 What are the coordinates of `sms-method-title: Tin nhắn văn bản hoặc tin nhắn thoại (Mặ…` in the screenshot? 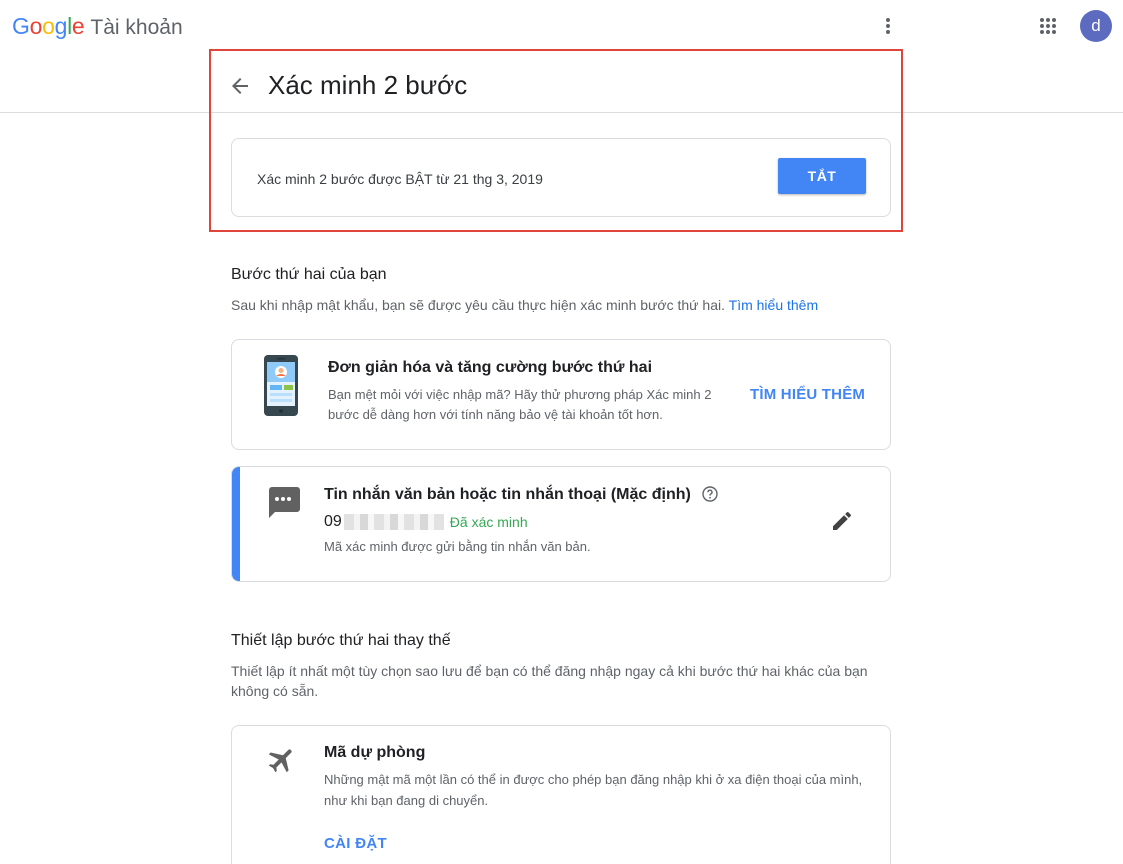 It's located at (507, 494).